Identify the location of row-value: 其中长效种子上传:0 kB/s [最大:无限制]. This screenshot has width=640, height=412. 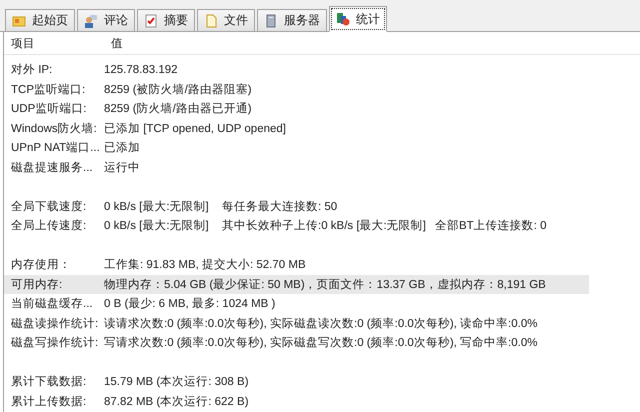
(324, 226).